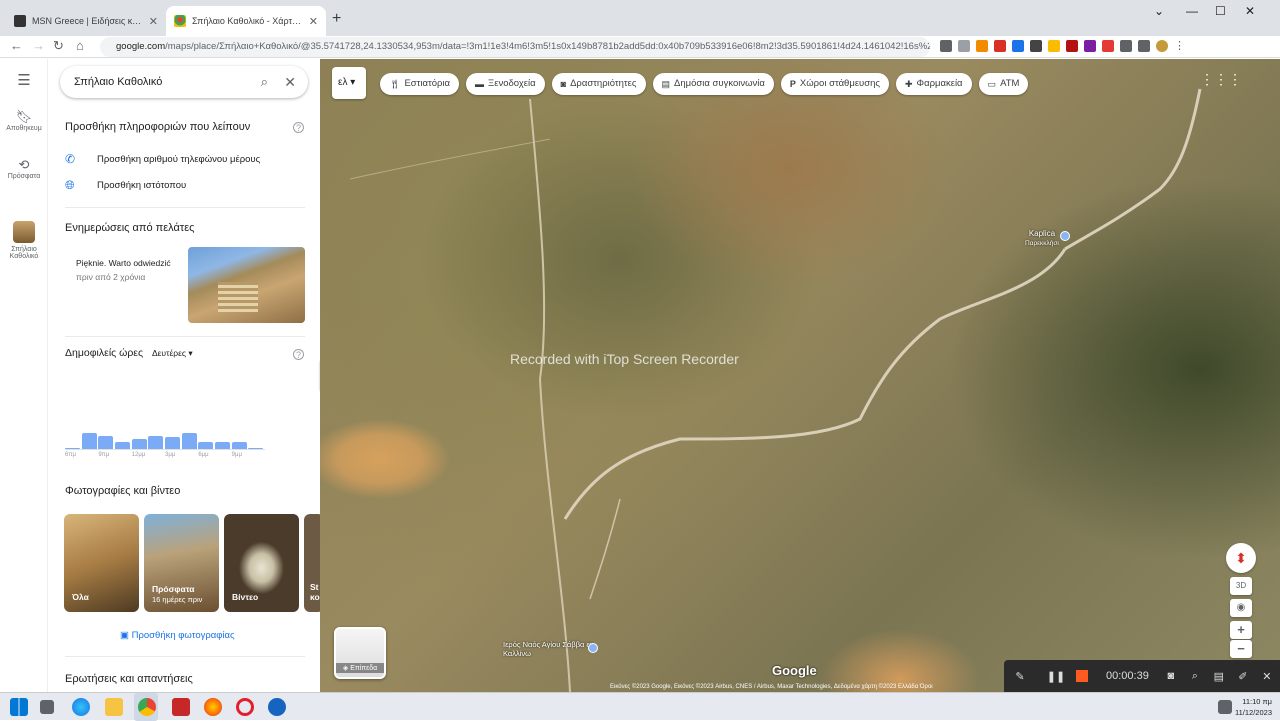 Image resolution: width=1280 pixels, height=721 pixels. I want to click on tab-maps: Σπήλαιο Καθολικό - Χάρτες Go ✕, so click(246, 21).